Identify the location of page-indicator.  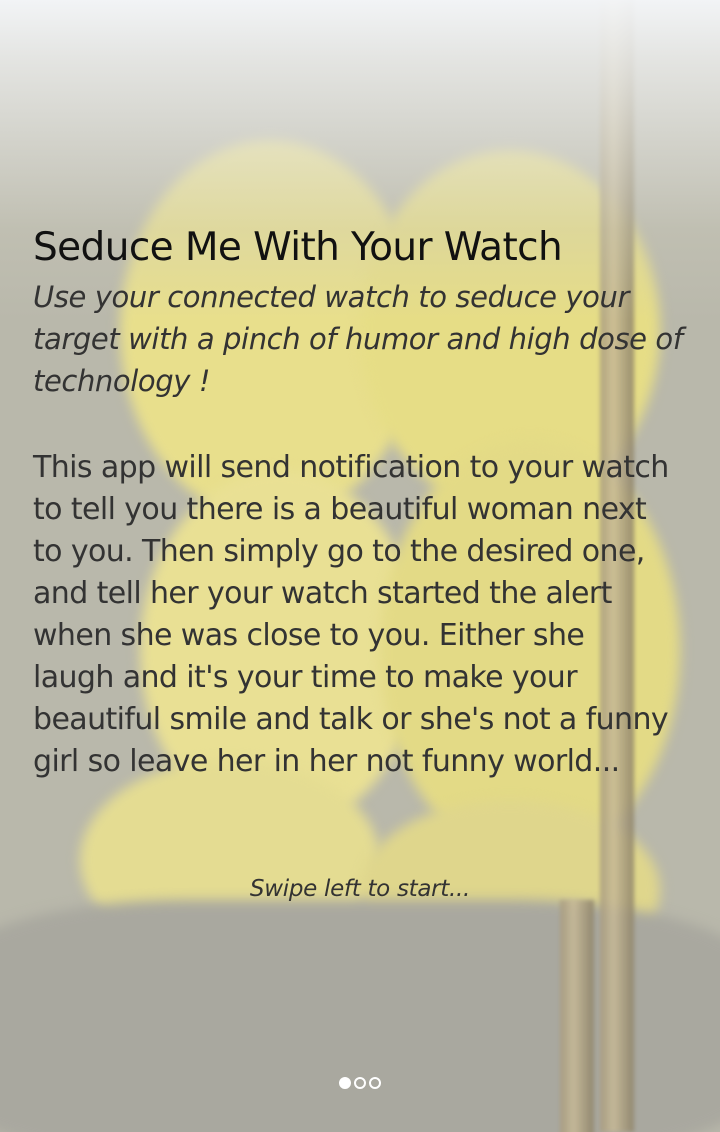
(360, 1083).